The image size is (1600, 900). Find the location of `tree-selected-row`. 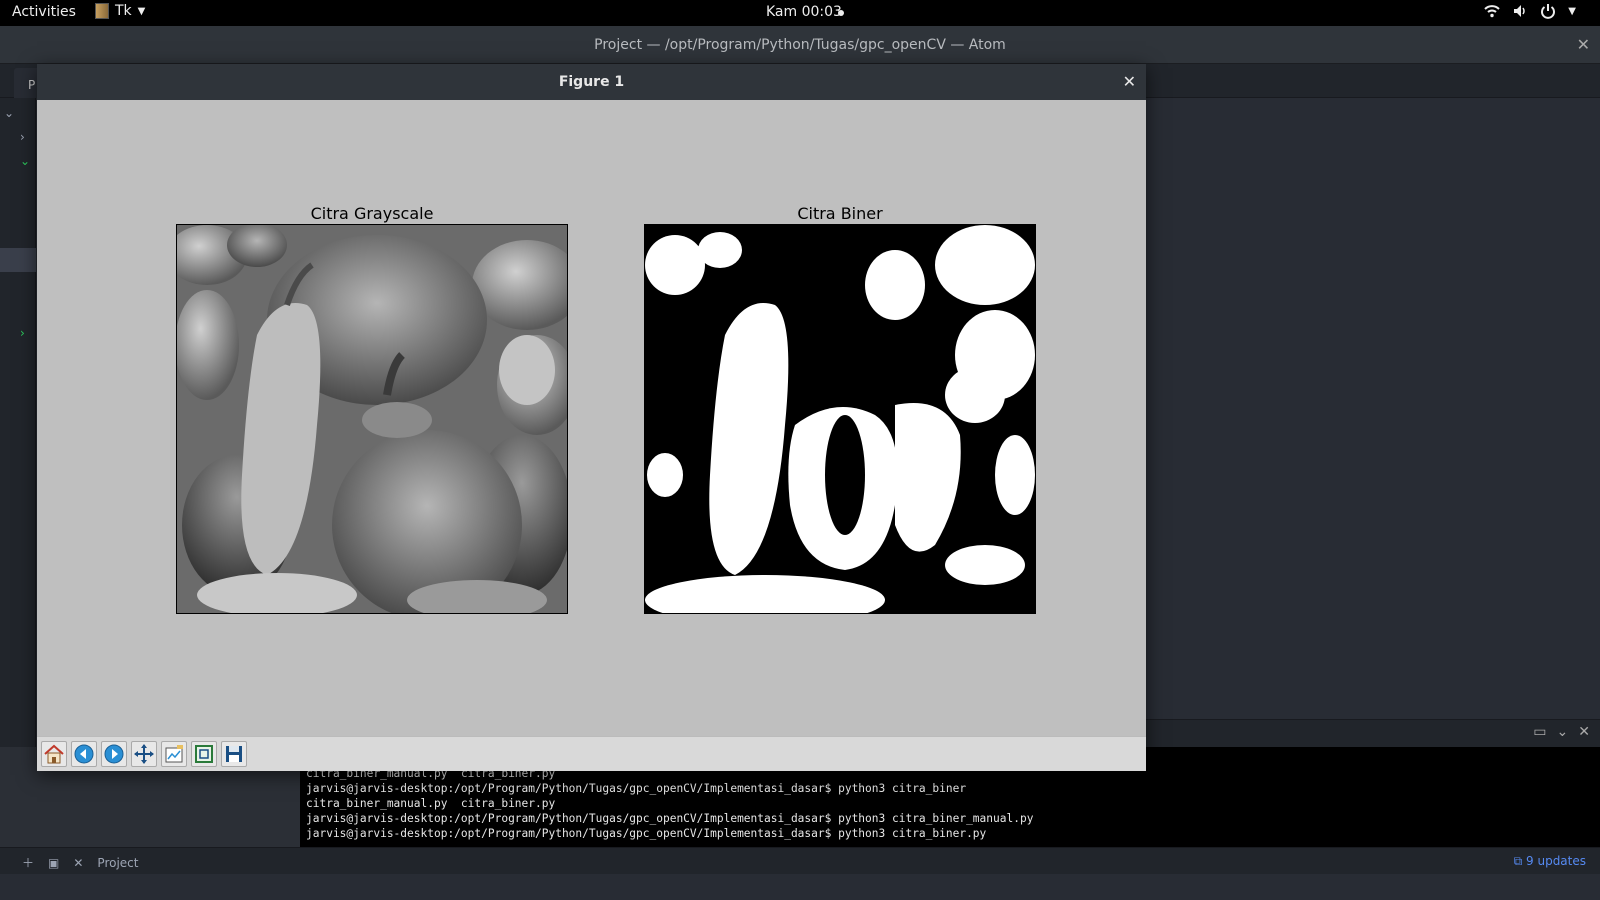

tree-selected-row is located at coordinates (18, 260).